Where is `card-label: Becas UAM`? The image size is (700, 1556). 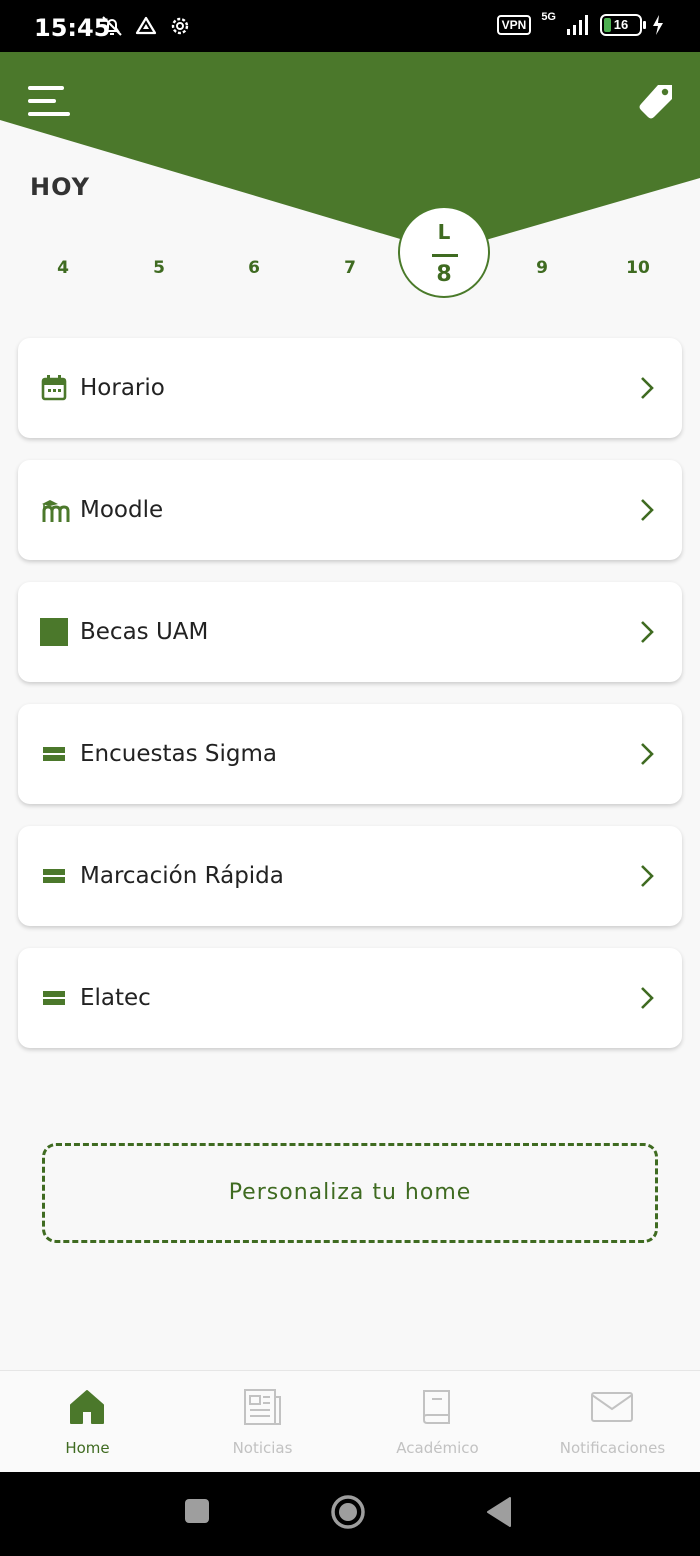
card-label: Becas UAM is located at coordinates (144, 632).